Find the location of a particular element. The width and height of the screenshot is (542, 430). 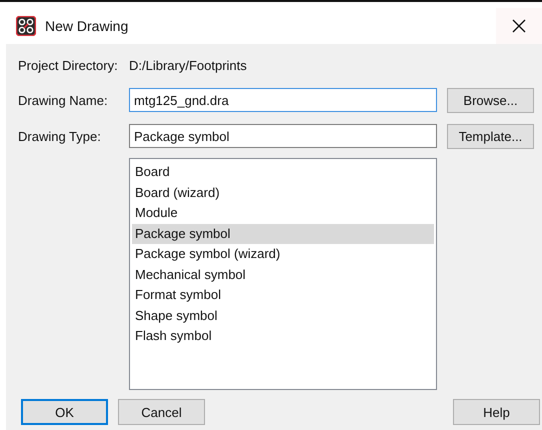

drawing-type-field: Package symbol is located at coordinates (283, 136).